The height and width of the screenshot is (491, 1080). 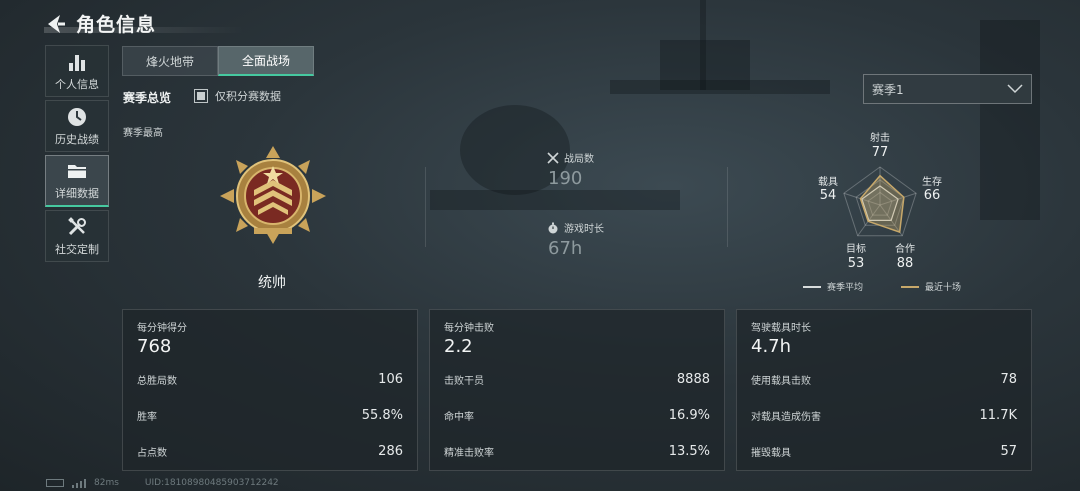 What do you see at coordinates (270, 390) in the screenshot?
I see `score-card: 每分钟得分 768 总胜局数 106 胜率 55.8% 占点数 286` at bounding box center [270, 390].